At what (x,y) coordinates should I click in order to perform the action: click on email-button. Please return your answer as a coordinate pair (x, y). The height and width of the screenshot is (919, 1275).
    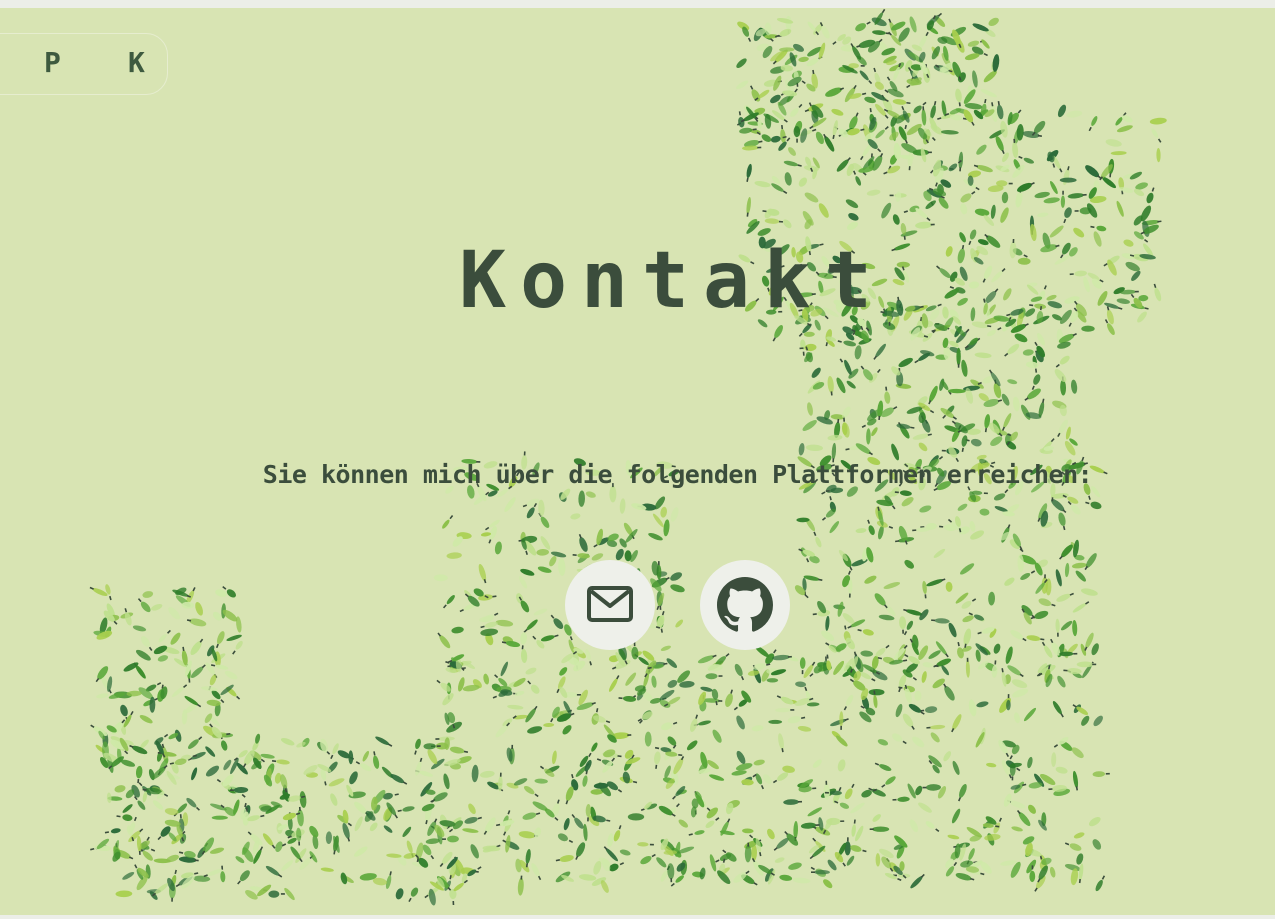
    Looking at the image, I should click on (610, 605).